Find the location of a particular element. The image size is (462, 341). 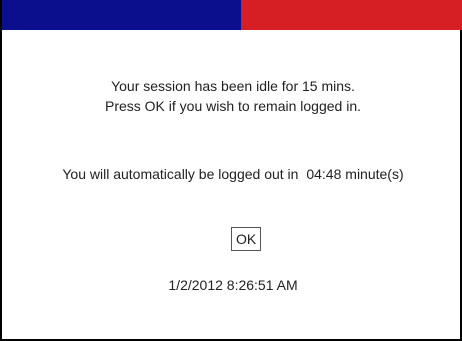

header-color-bar is located at coordinates (232, 15).